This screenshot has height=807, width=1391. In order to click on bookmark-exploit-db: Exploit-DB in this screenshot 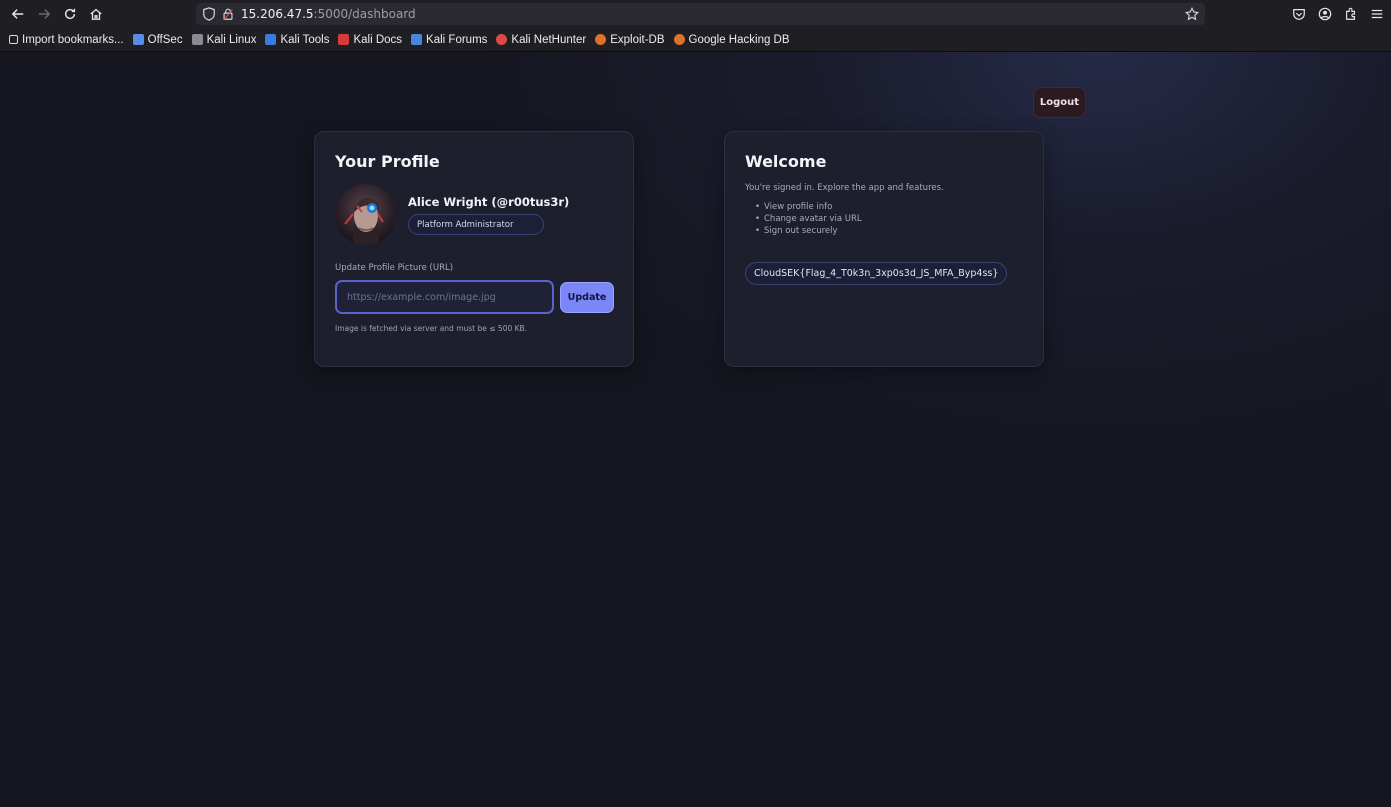, I will do `click(630, 39)`.